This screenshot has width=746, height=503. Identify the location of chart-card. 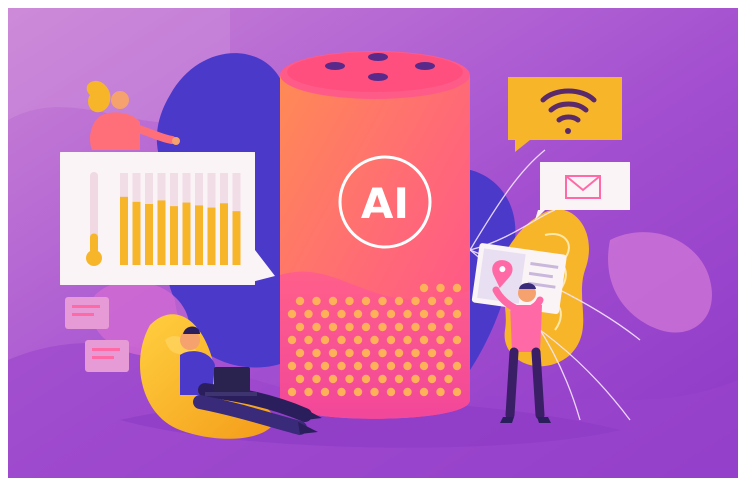
(167, 218).